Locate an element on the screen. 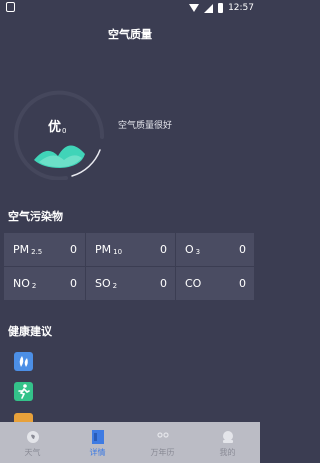  page-title: 空气质量 is located at coordinates (130, 34).